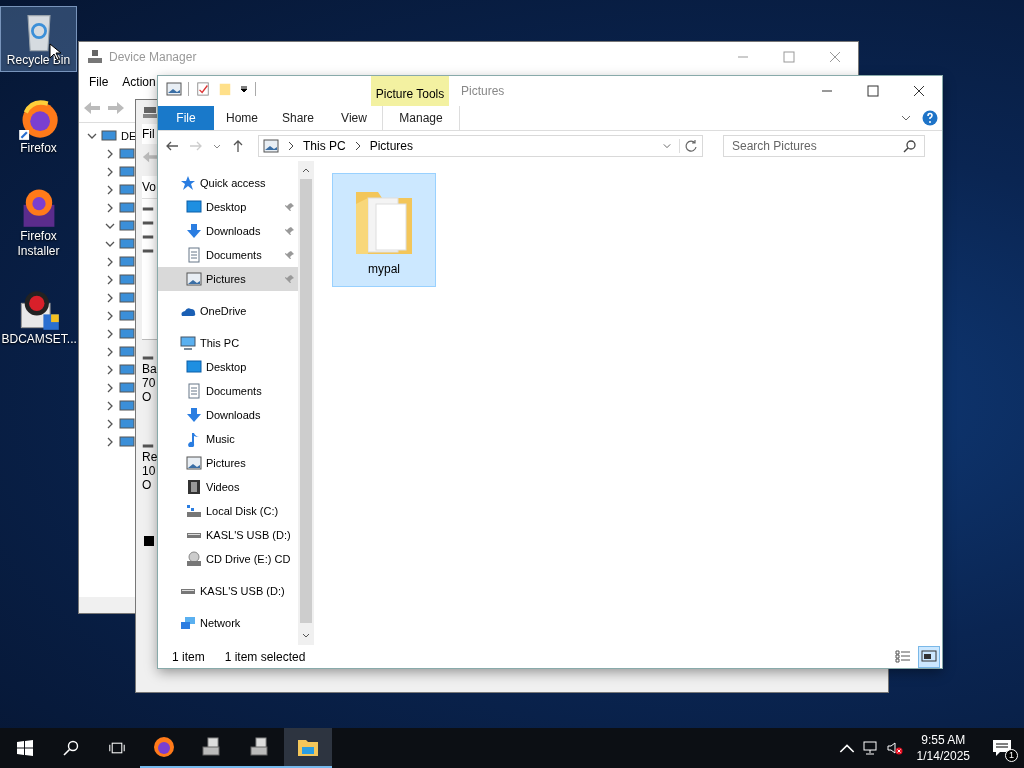 The image size is (1024, 768). What do you see at coordinates (391, 146) in the screenshot?
I see `breadcrumb: Pictures` at bounding box center [391, 146].